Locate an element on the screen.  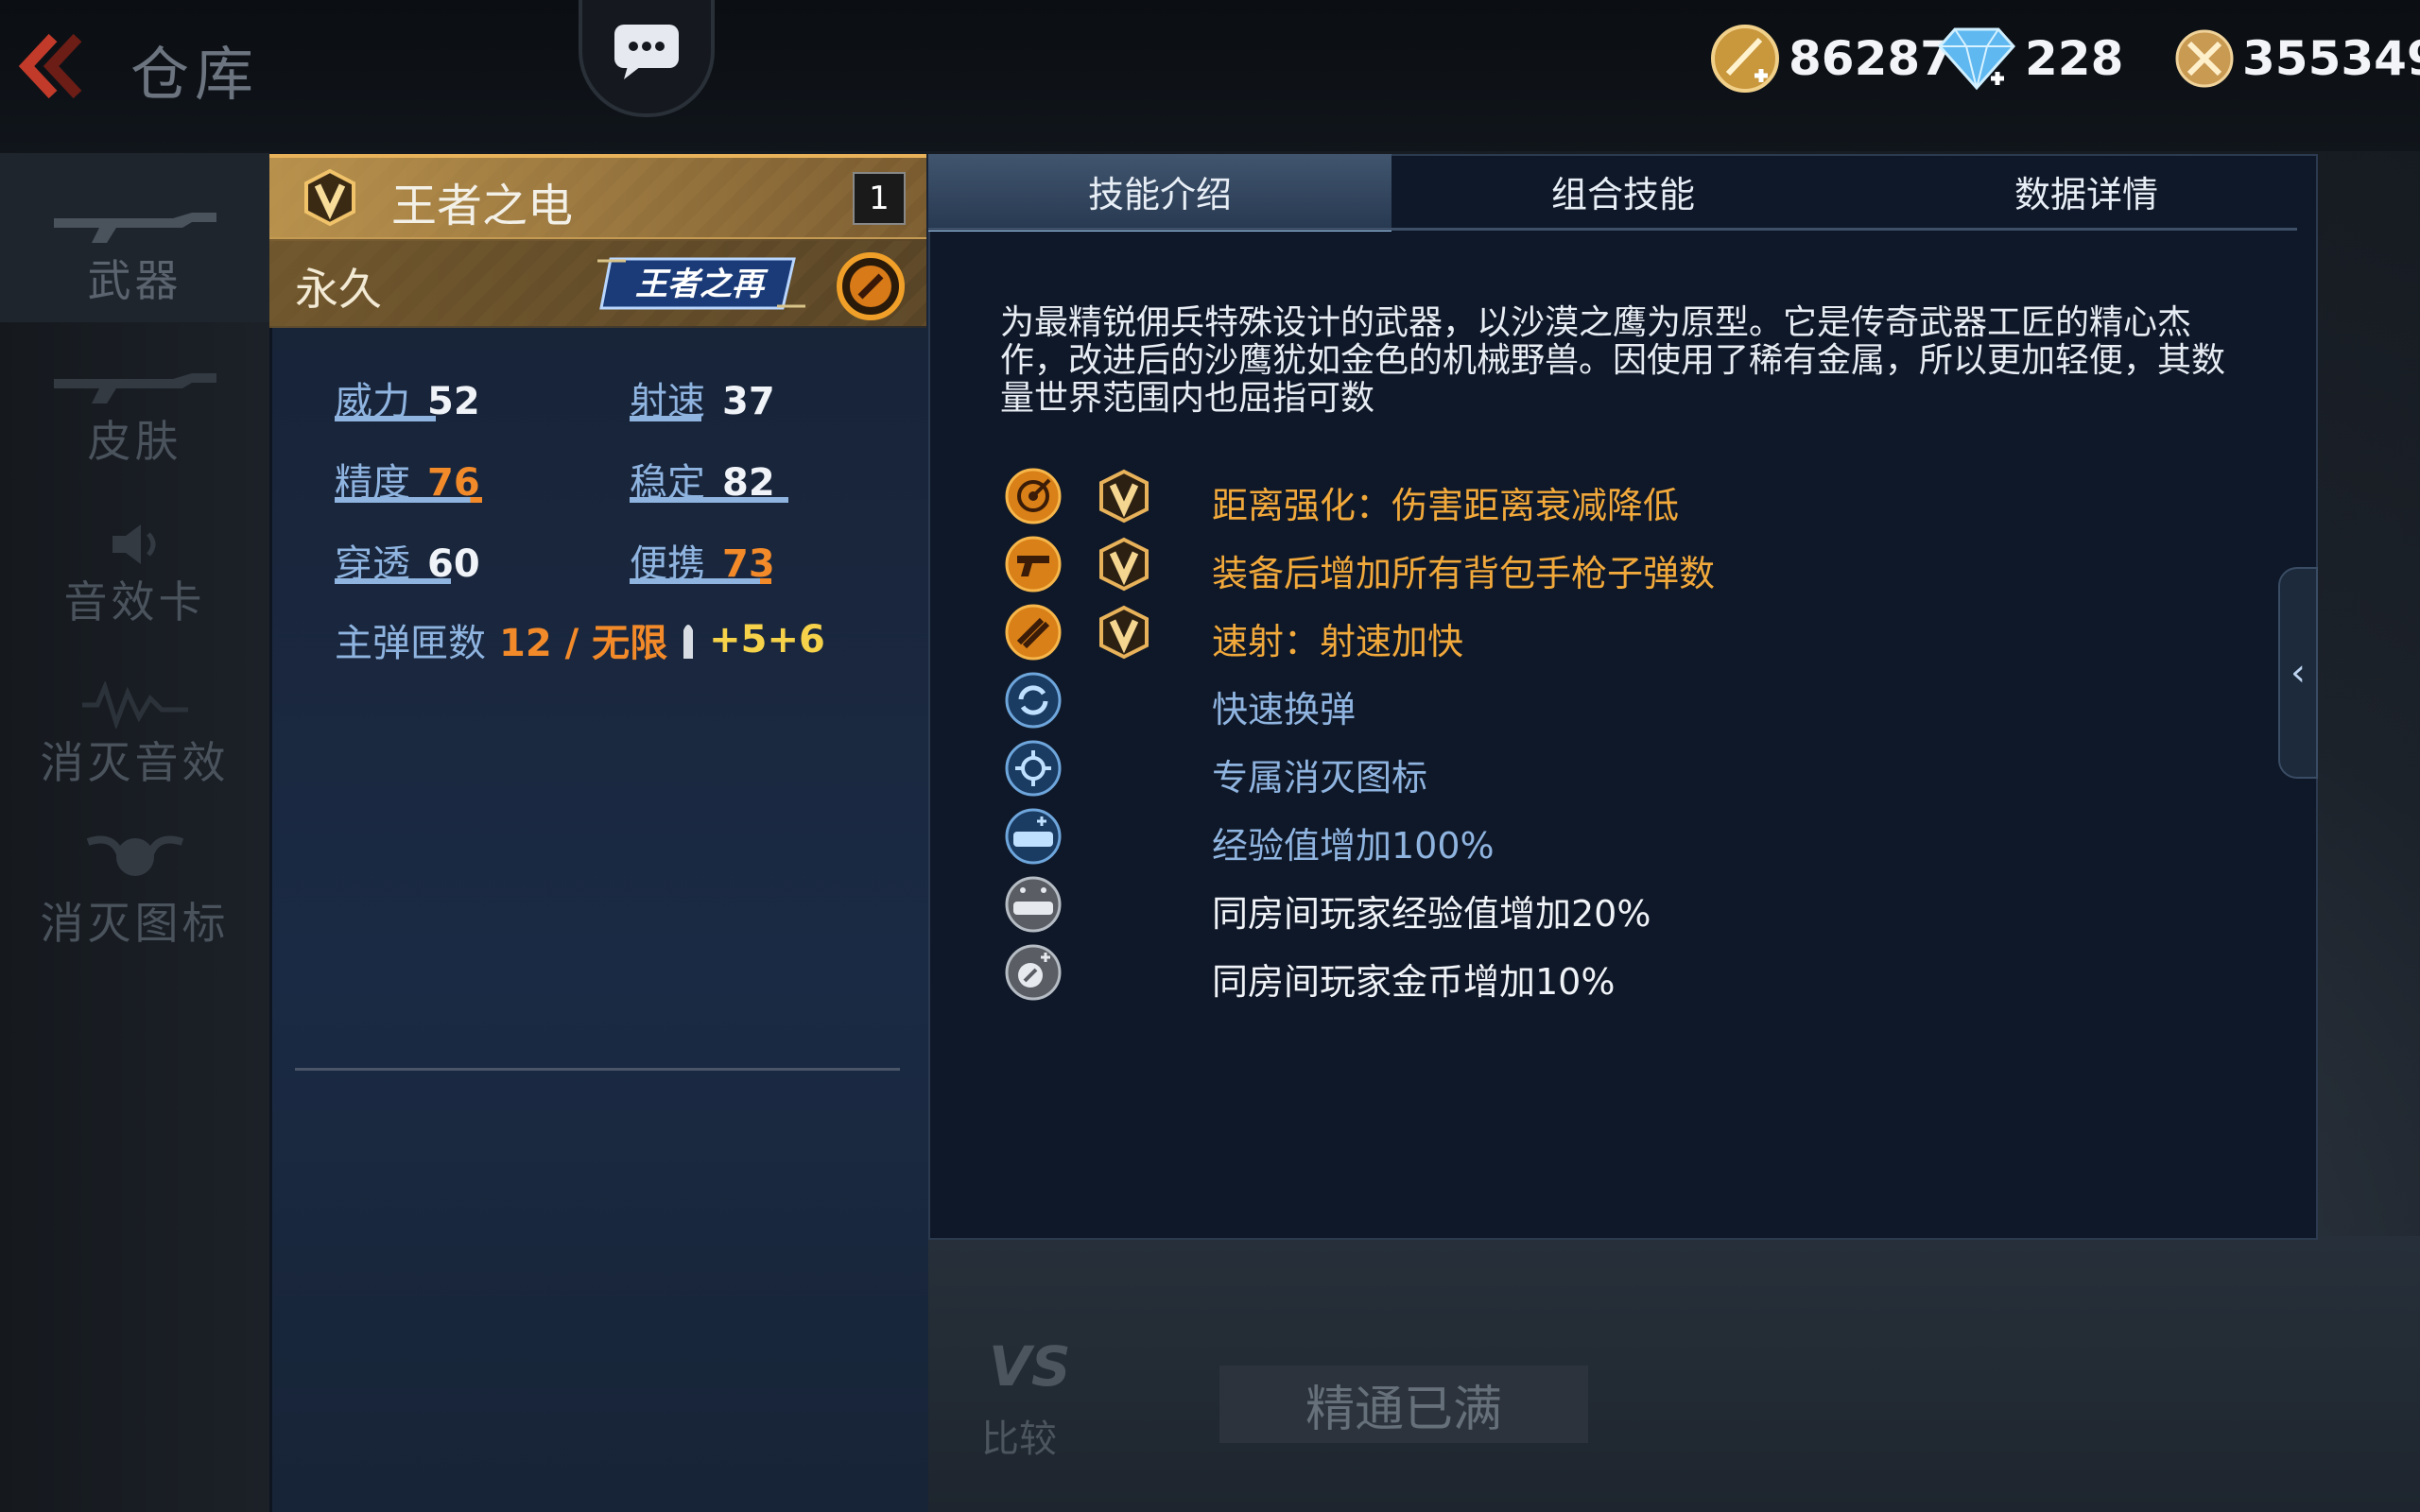
sidebar-item-skin: 皮肤 is located at coordinates (134, 397).